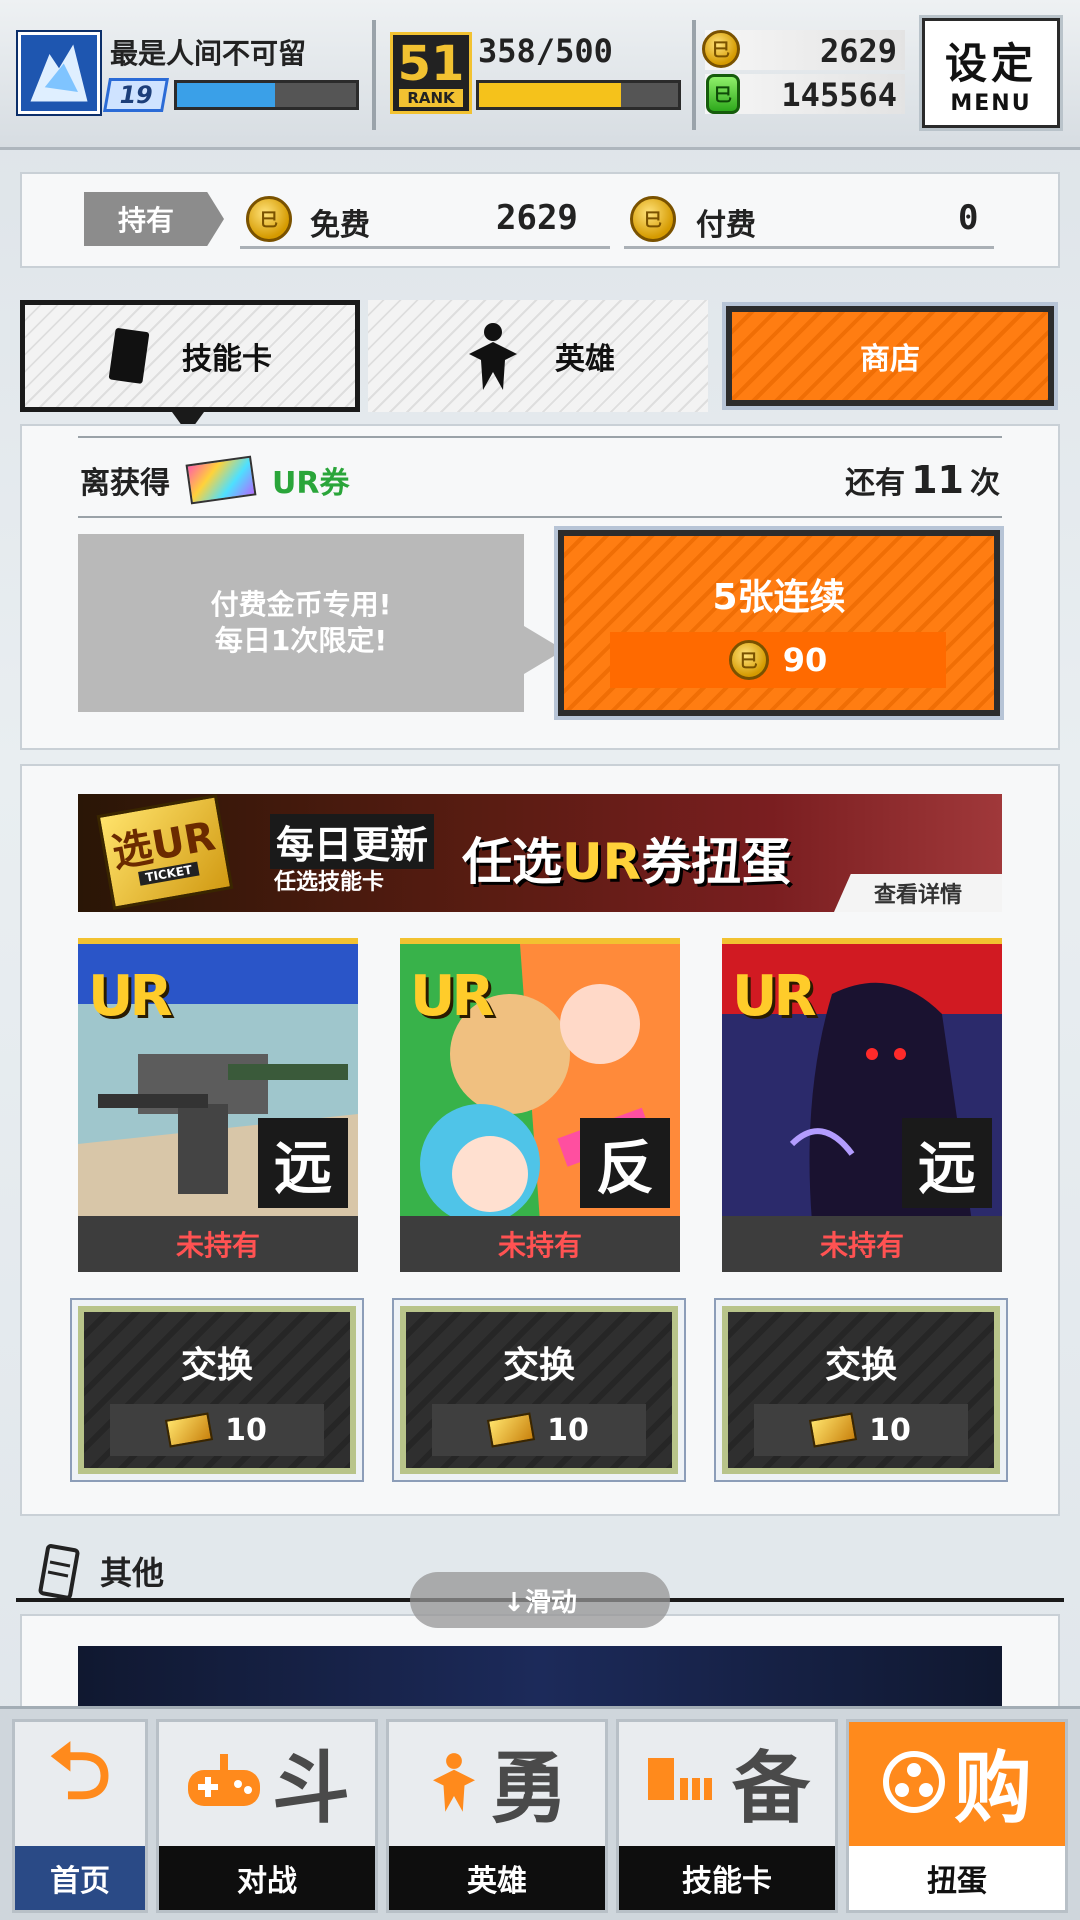  I want to click on paid-coin-icon: 巳, so click(653, 219).